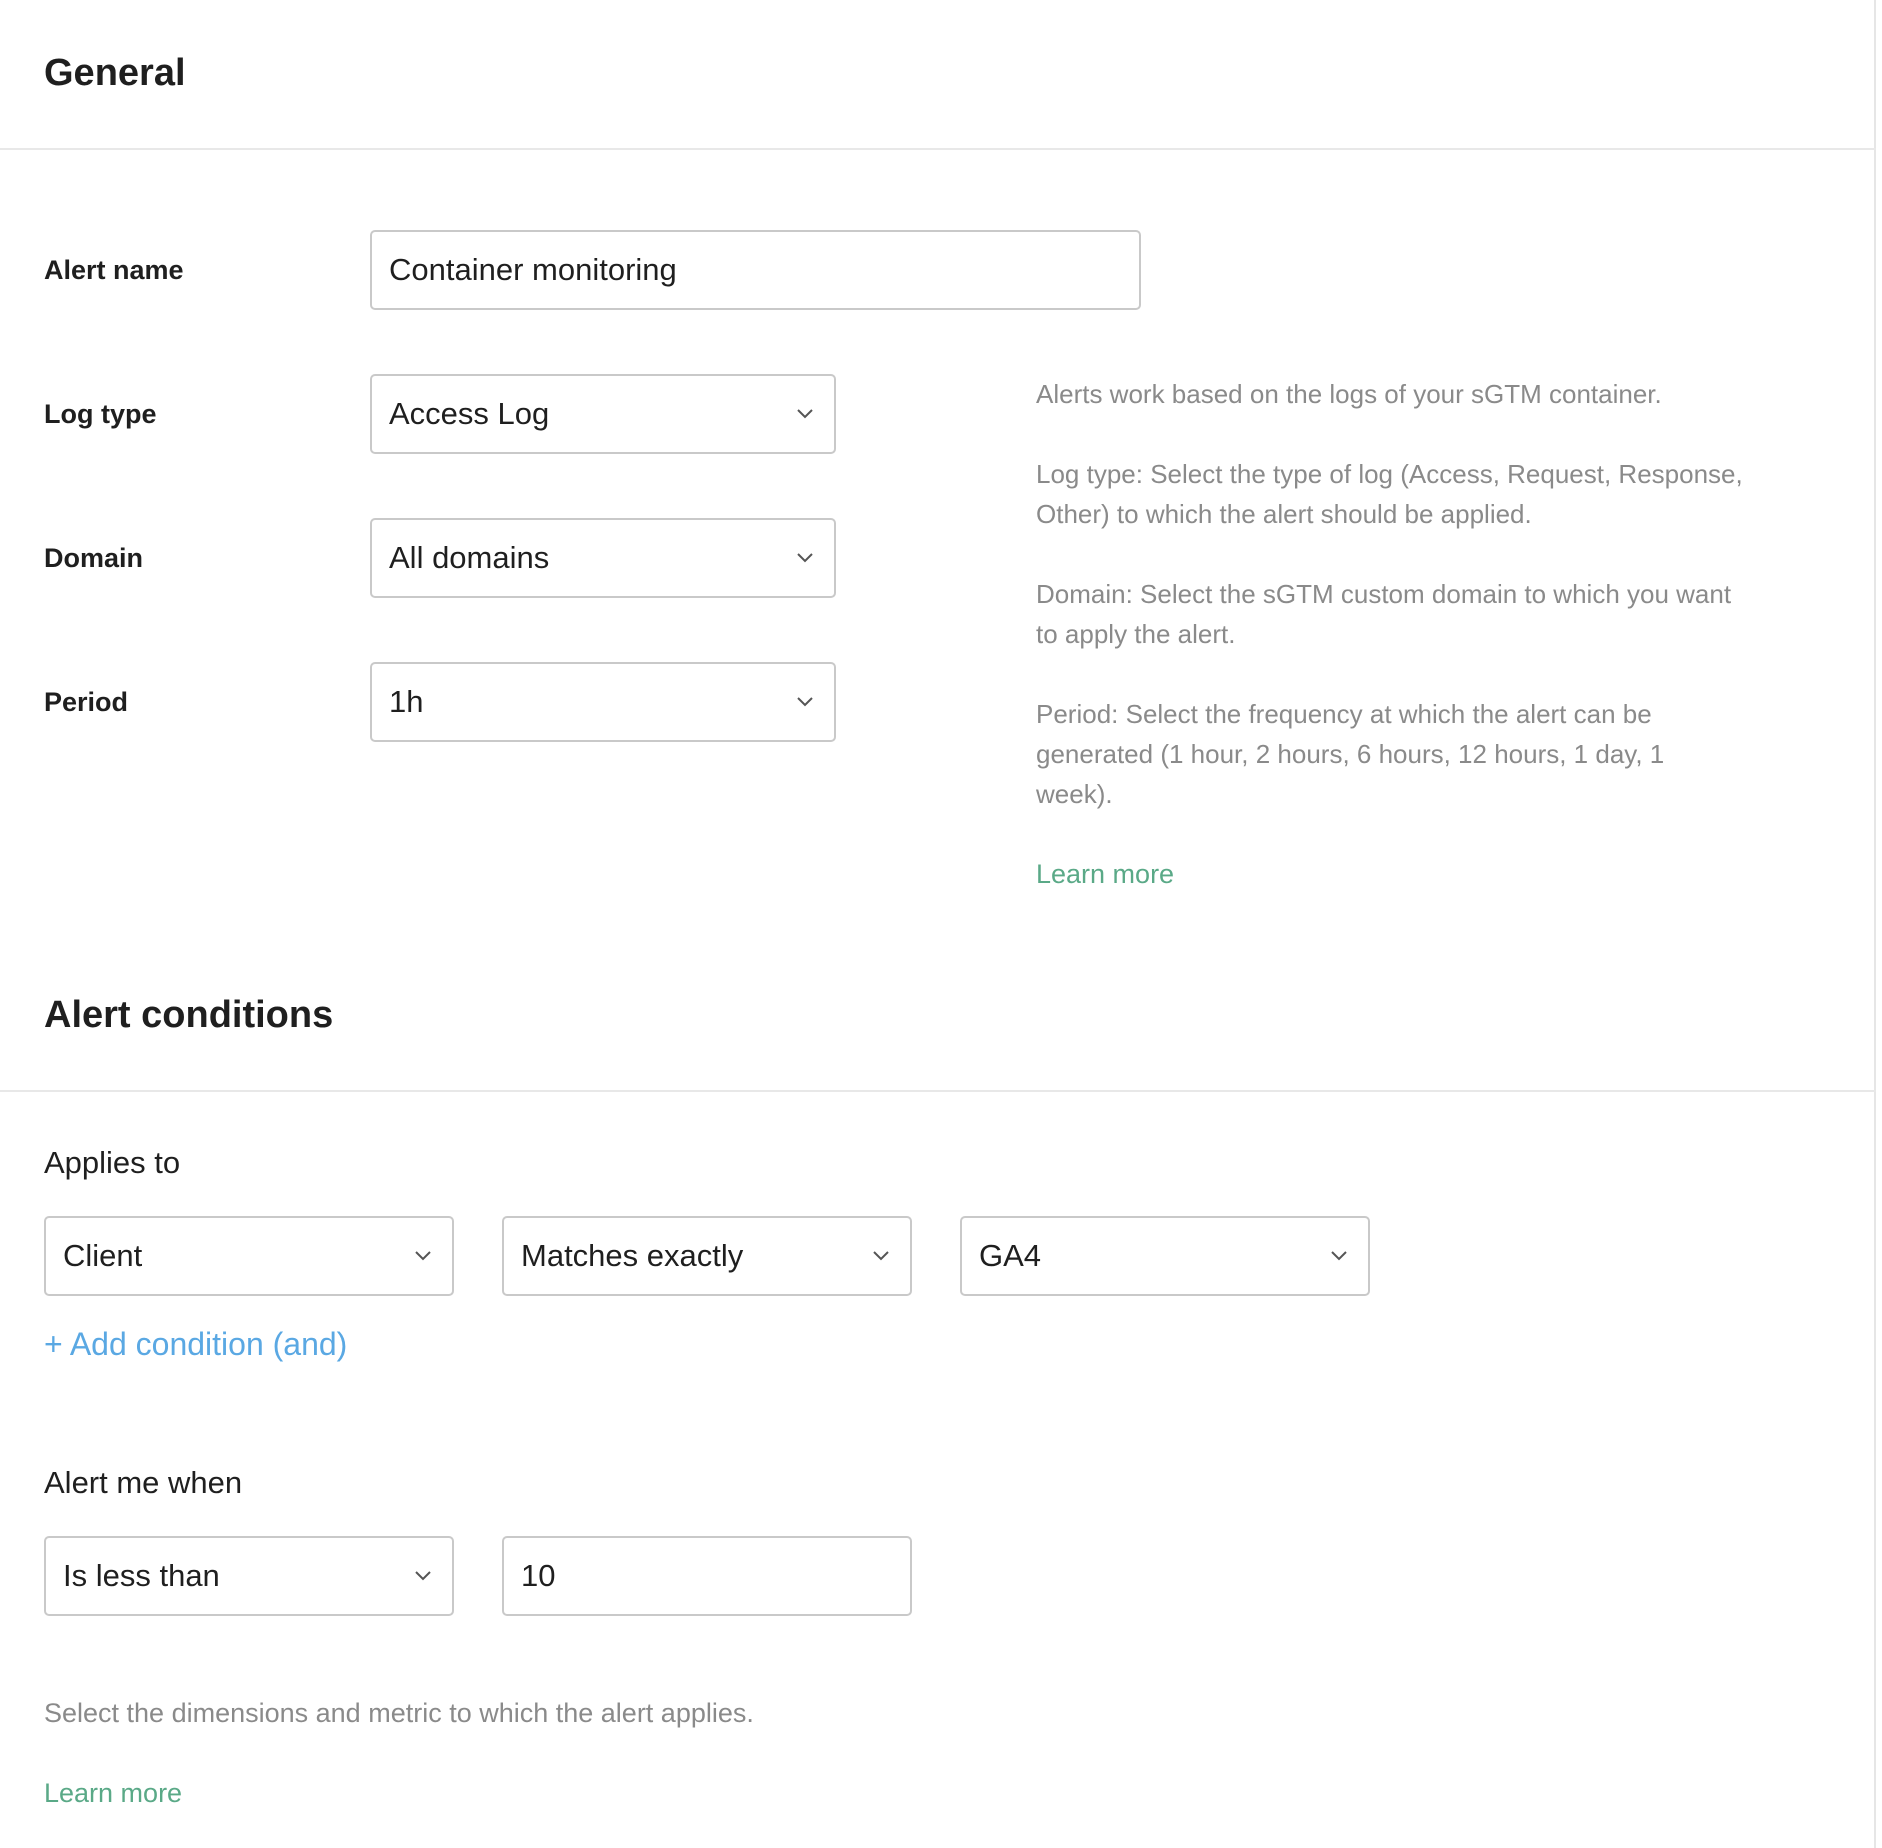 This screenshot has height=1848, width=1882. Describe the element at coordinates (100, 414) in the screenshot. I see `log-type-label: Log type` at that location.